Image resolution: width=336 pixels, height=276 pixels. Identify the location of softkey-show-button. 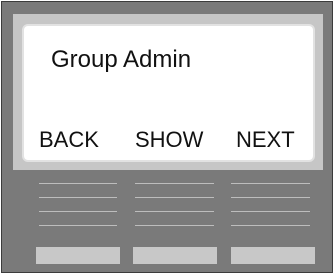
(175, 255).